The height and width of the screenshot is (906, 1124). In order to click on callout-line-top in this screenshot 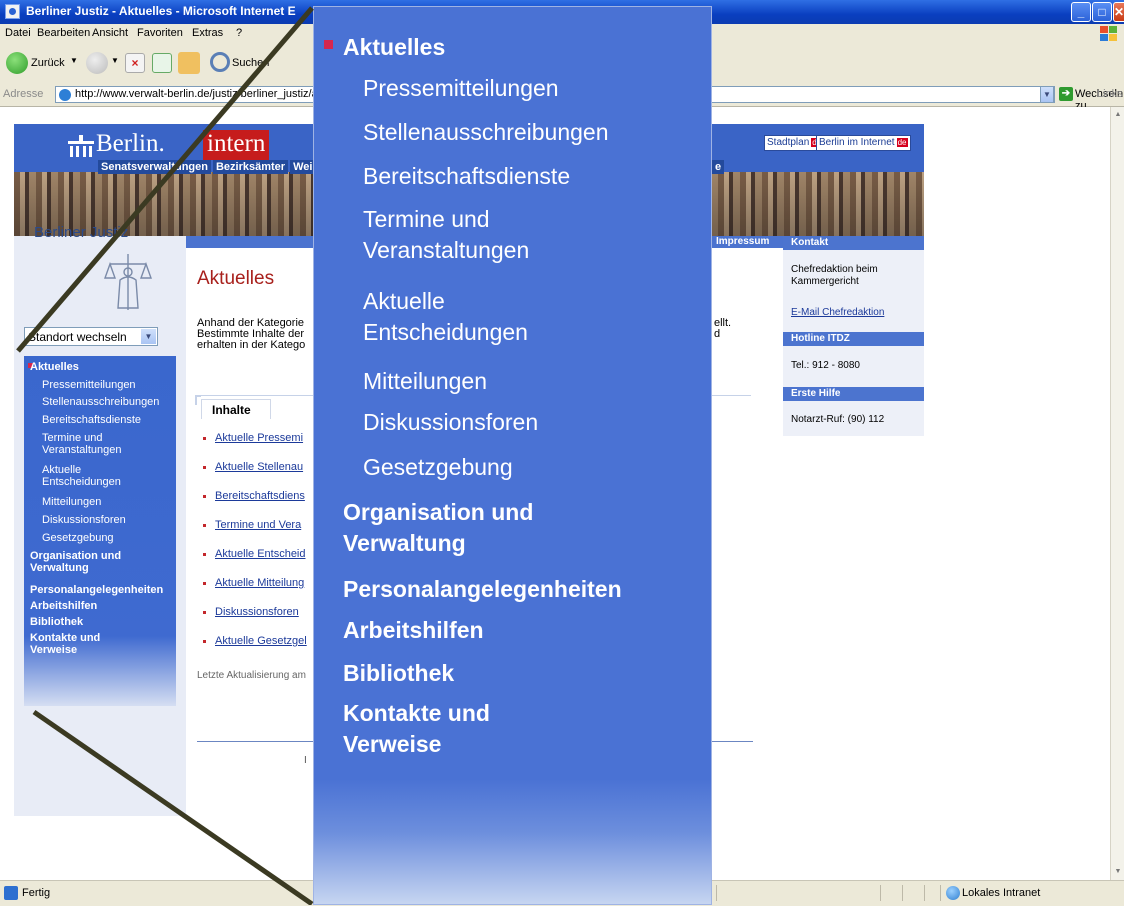, I will do `click(165, 179)`.